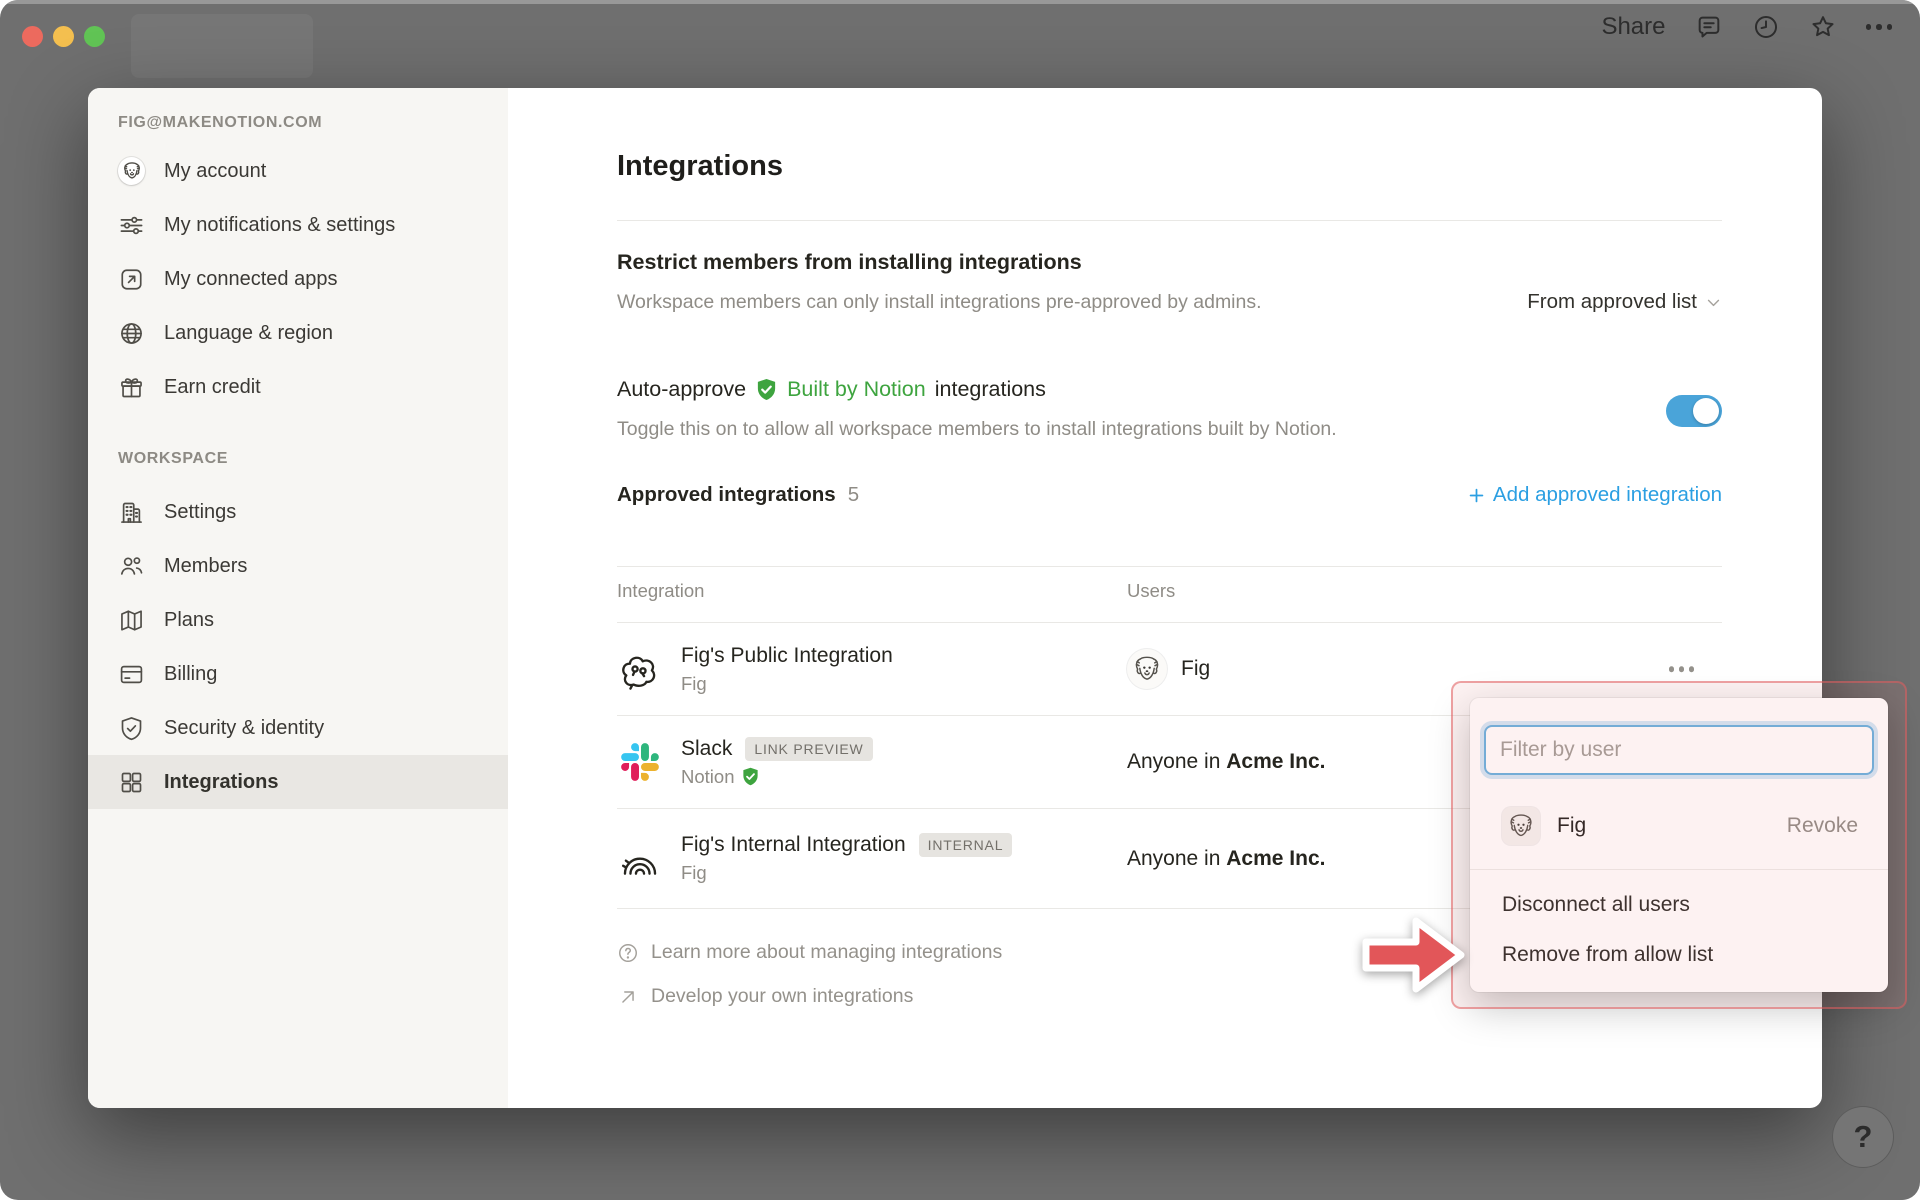 The width and height of the screenshot is (1920, 1200). I want to click on auto-approve-toggle, so click(1694, 411).